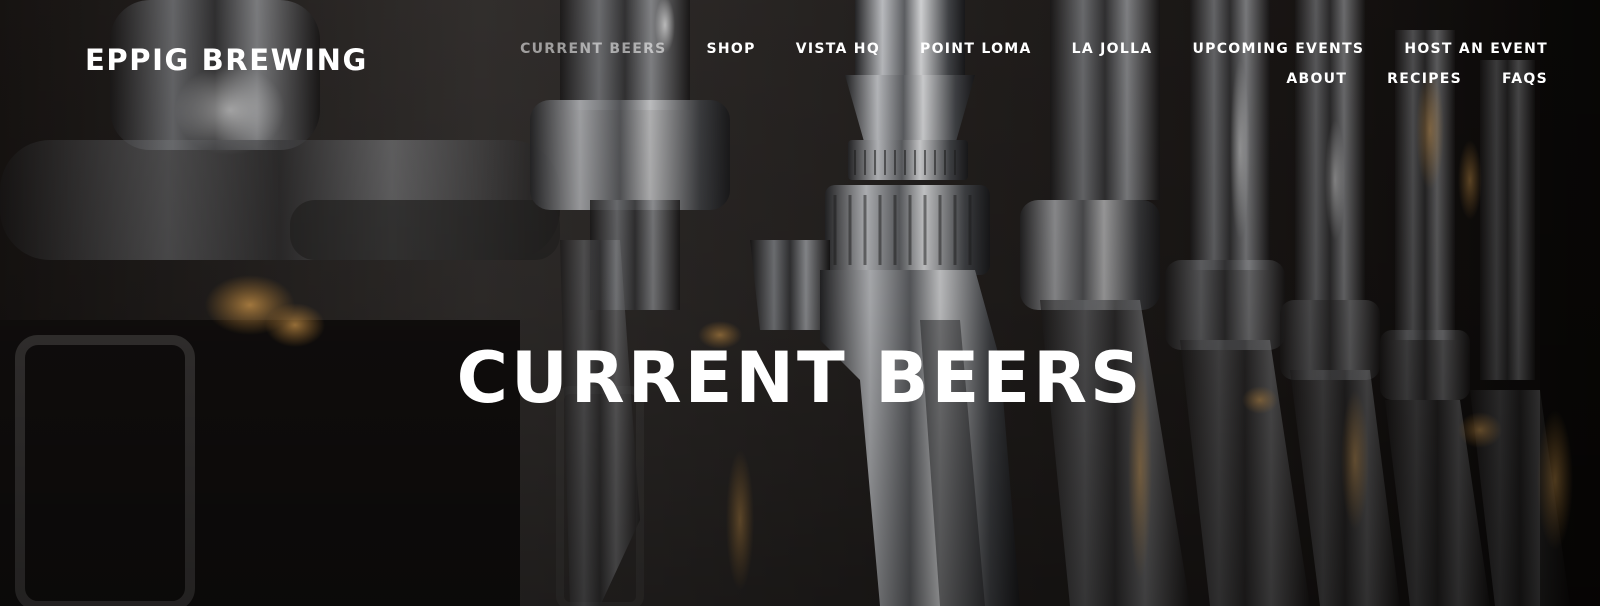  Describe the element at coordinates (800, 378) in the screenshot. I see `page-title: CURRENT BEERS` at that location.